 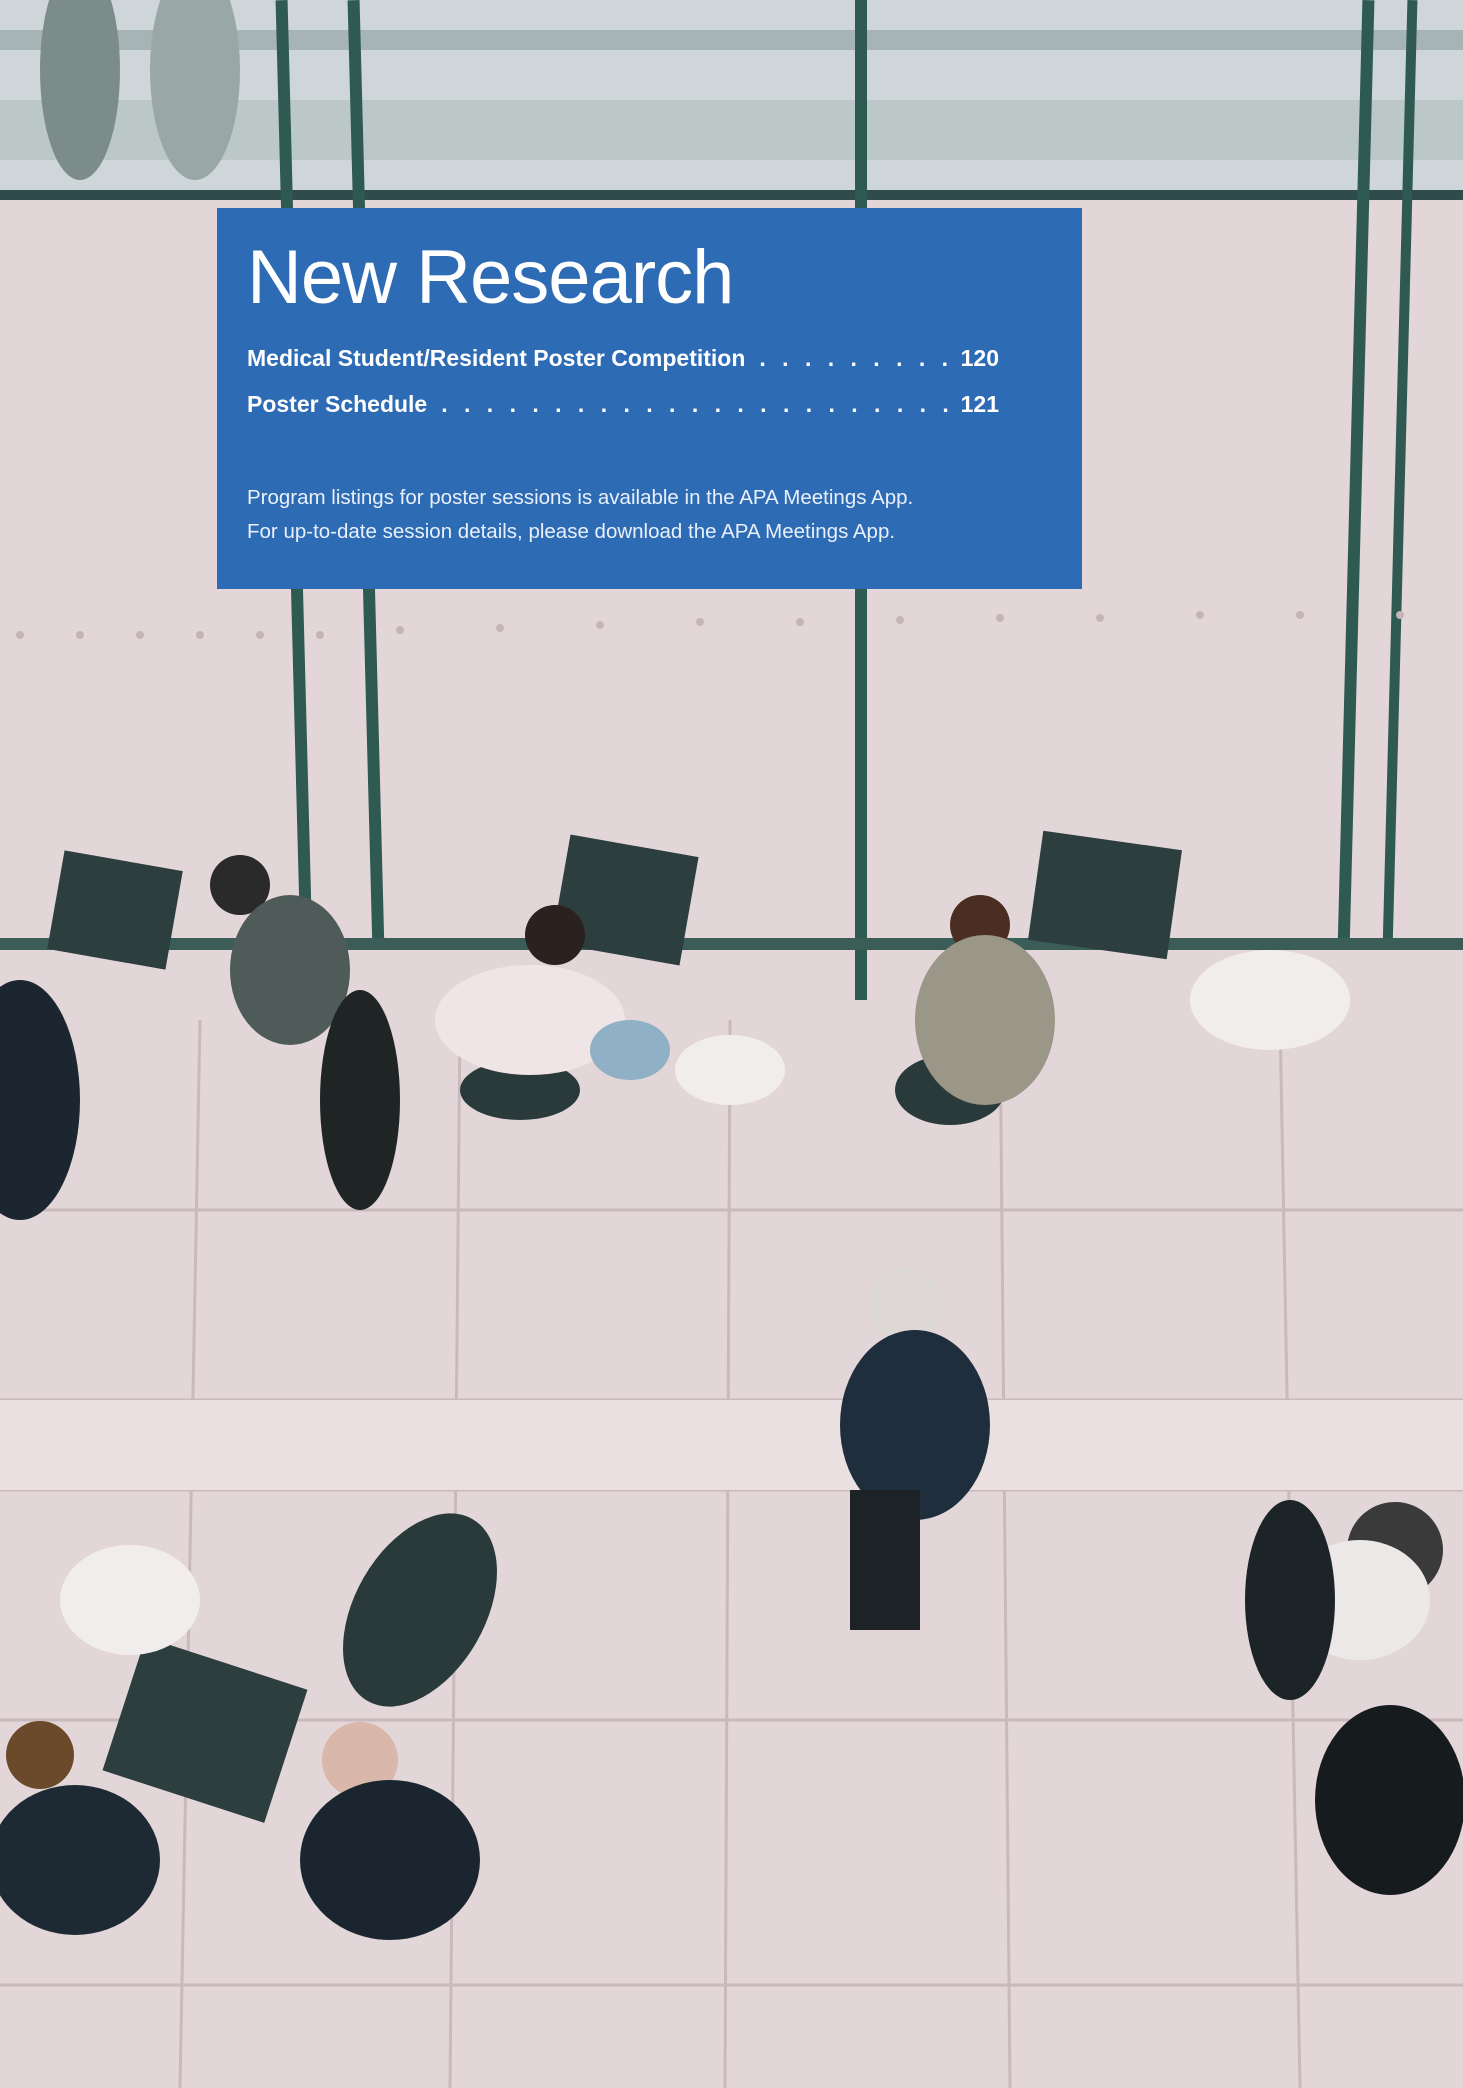 What do you see at coordinates (979, 404) in the screenshot?
I see `toc-item-page: 121` at bounding box center [979, 404].